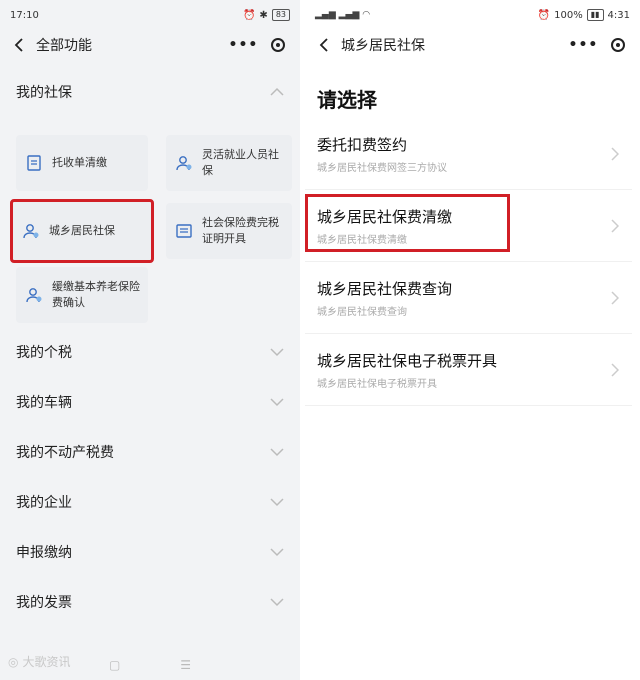  Describe the element at coordinates (96, 294) in the screenshot. I see `tile-label: 缓缴基本养老保险费确认` at that location.